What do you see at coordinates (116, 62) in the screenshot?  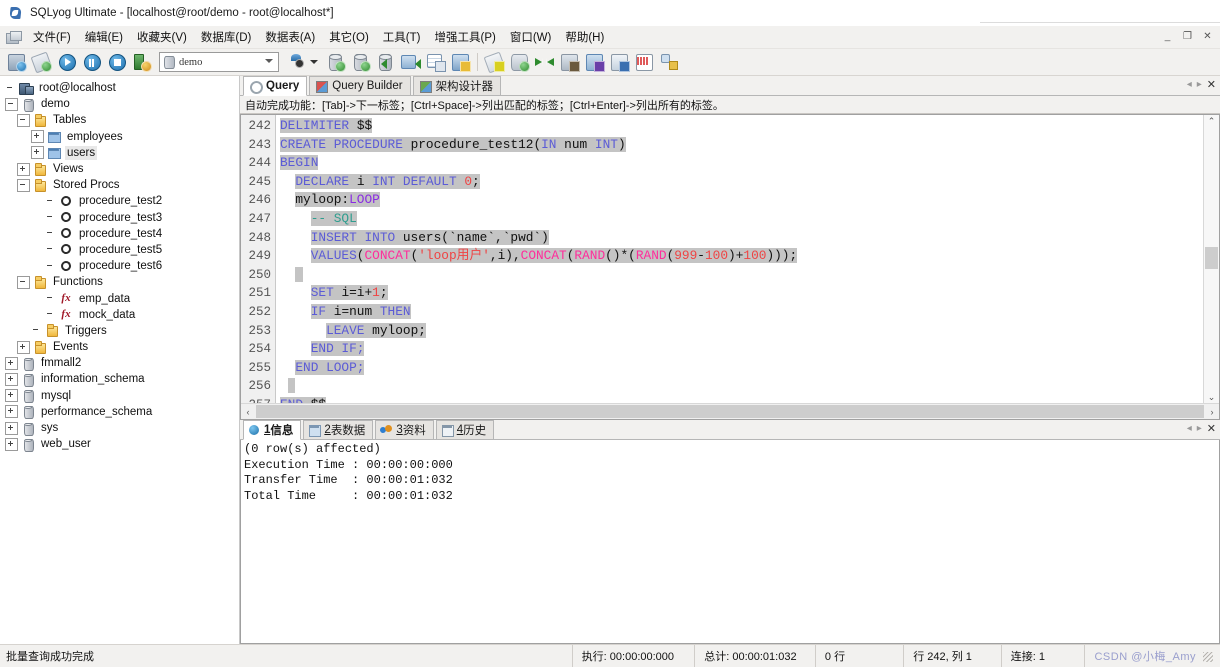 I see `execute-query-stop-icon` at bounding box center [116, 62].